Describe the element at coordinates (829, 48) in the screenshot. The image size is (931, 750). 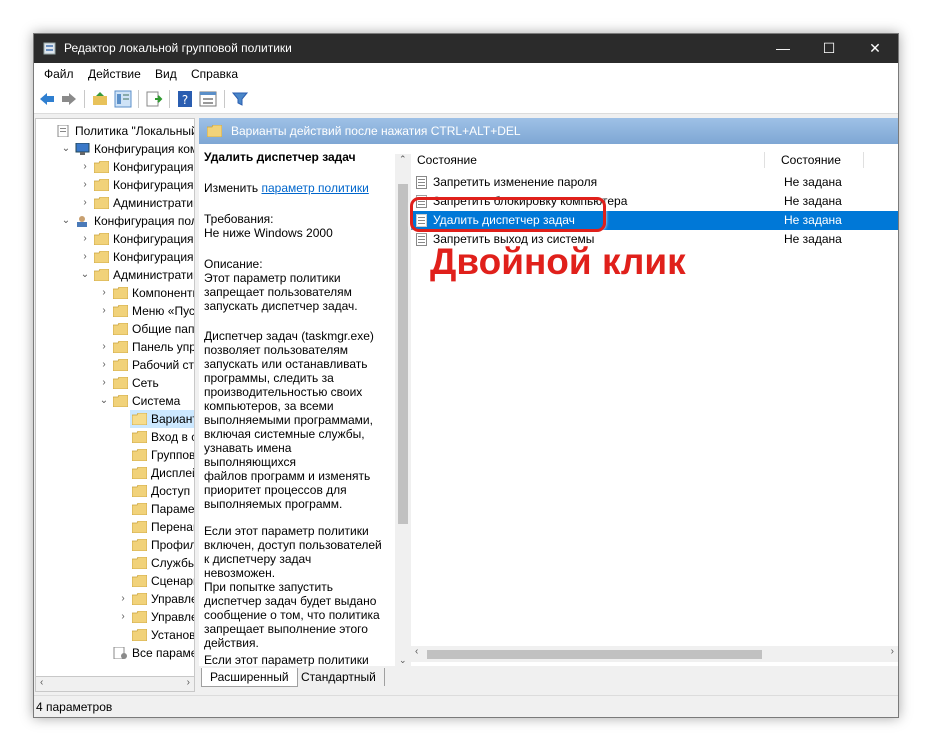
I see `maximize-button: ☐` at that location.